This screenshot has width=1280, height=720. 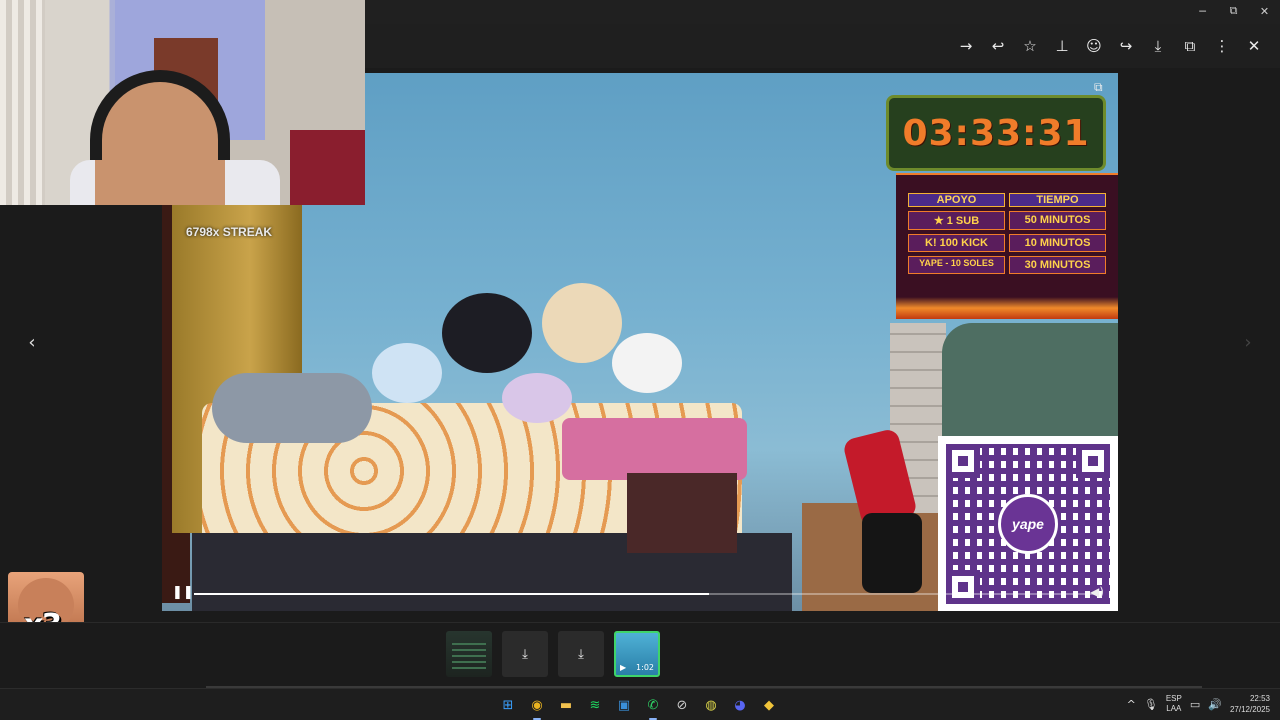 I want to click on support-header-cell: TIEMPO, so click(x=1057, y=200).